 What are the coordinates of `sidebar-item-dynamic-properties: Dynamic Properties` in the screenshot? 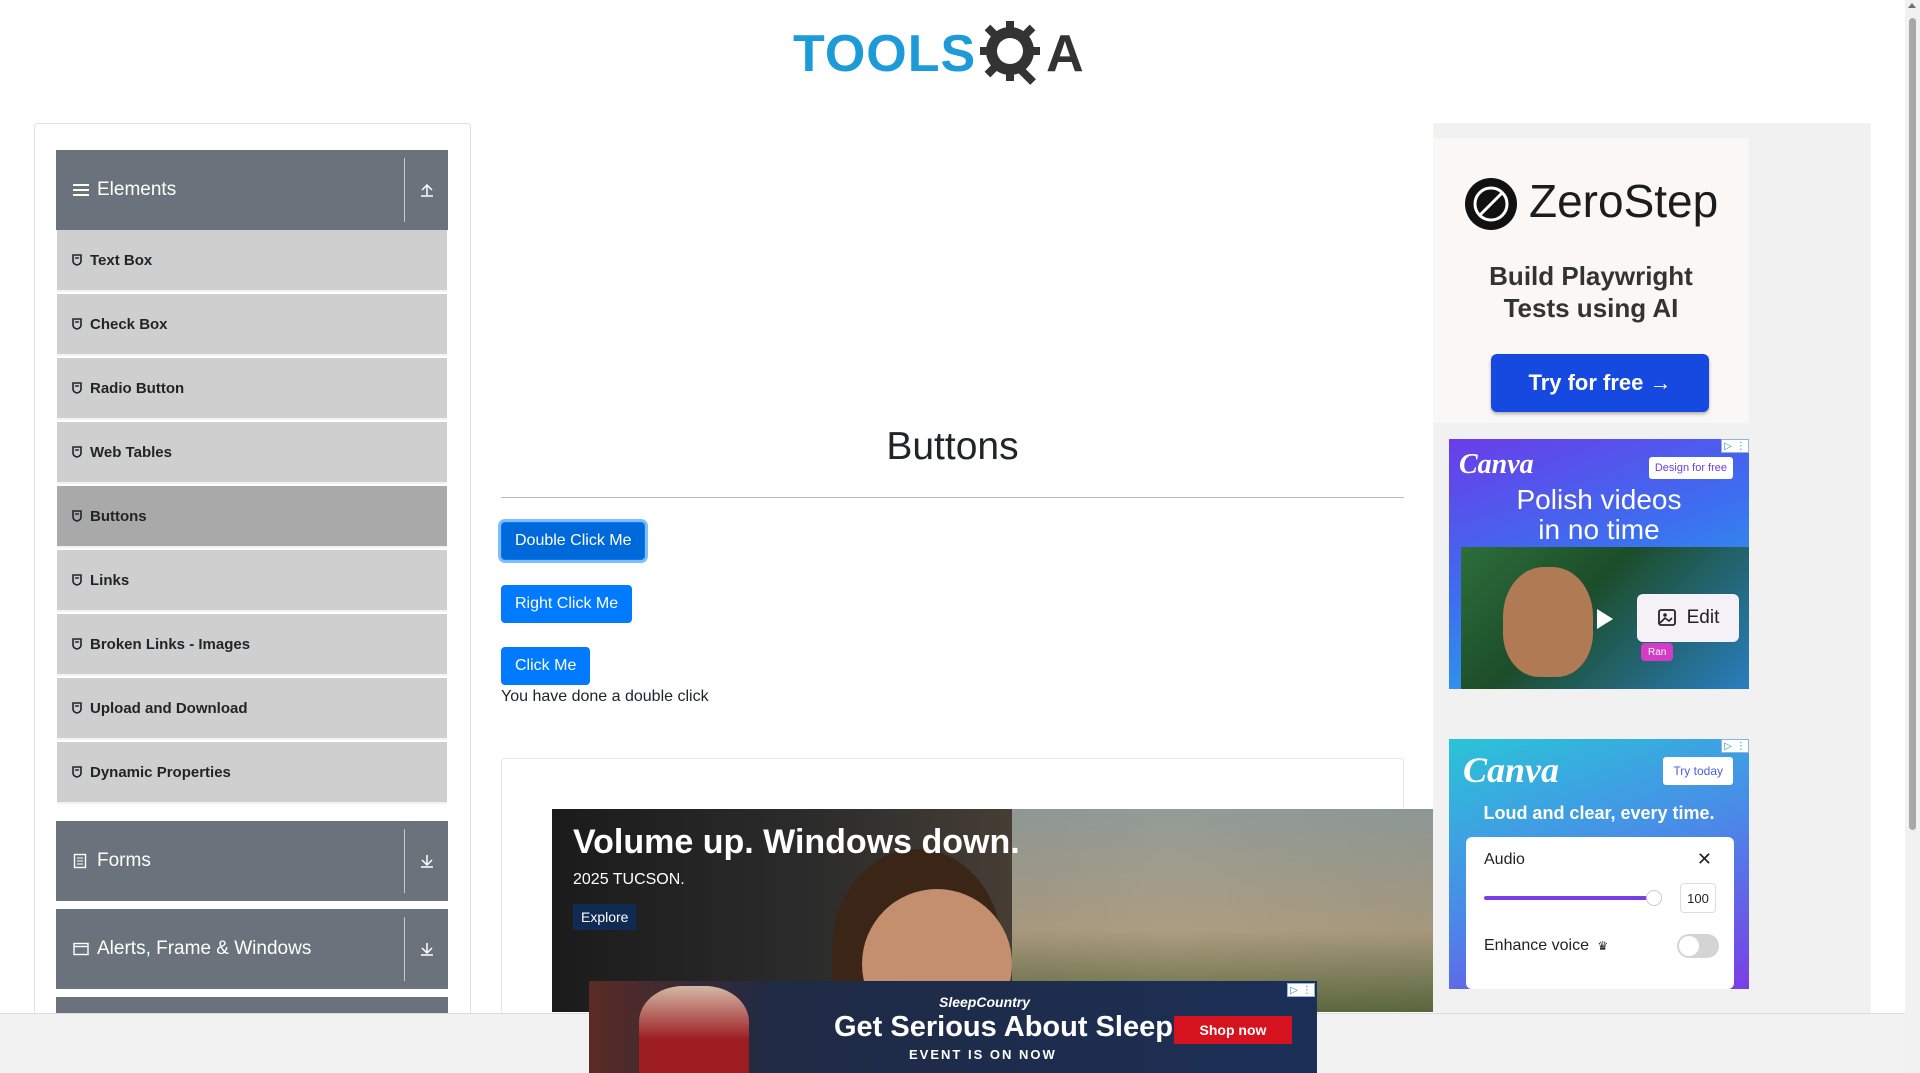 It's located at (252, 773).